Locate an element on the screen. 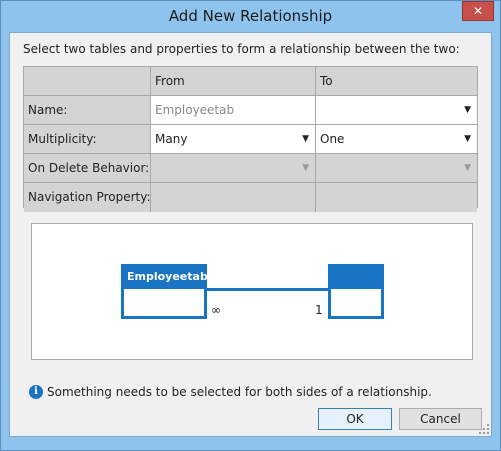  relationship-line is located at coordinates (267, 289).